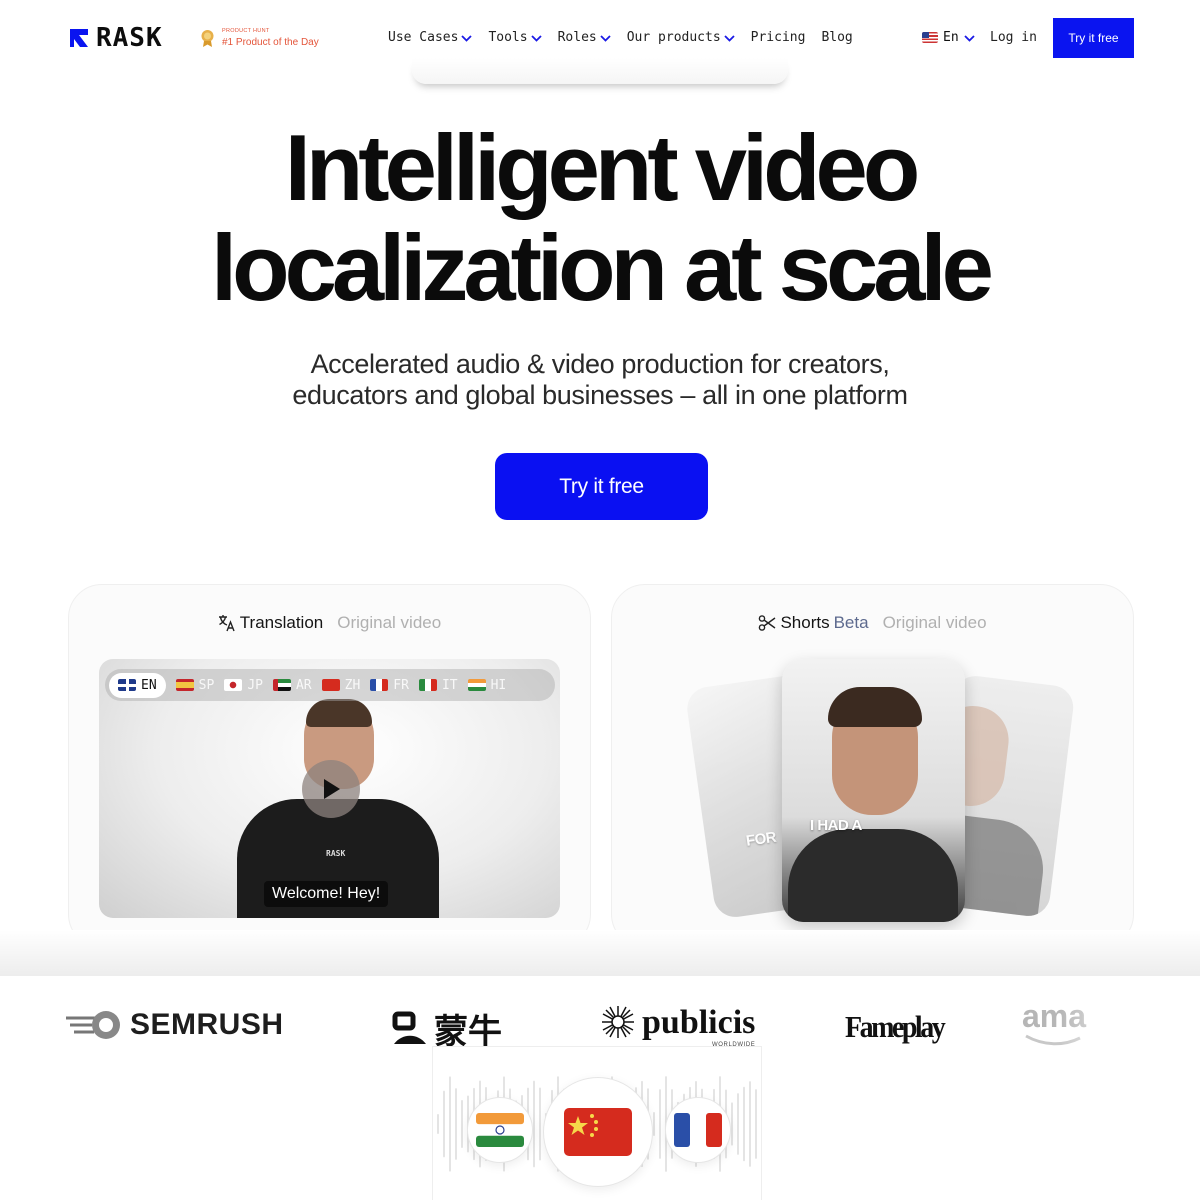  I want to click on shirt-logo: RASK, so click(336, 853).